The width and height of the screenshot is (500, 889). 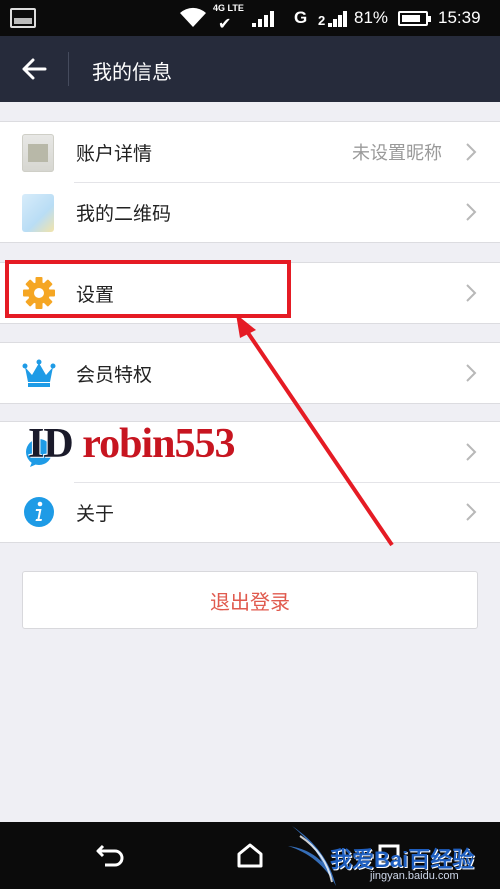 I want to click on battery-icon, so click(x=414, y=18).